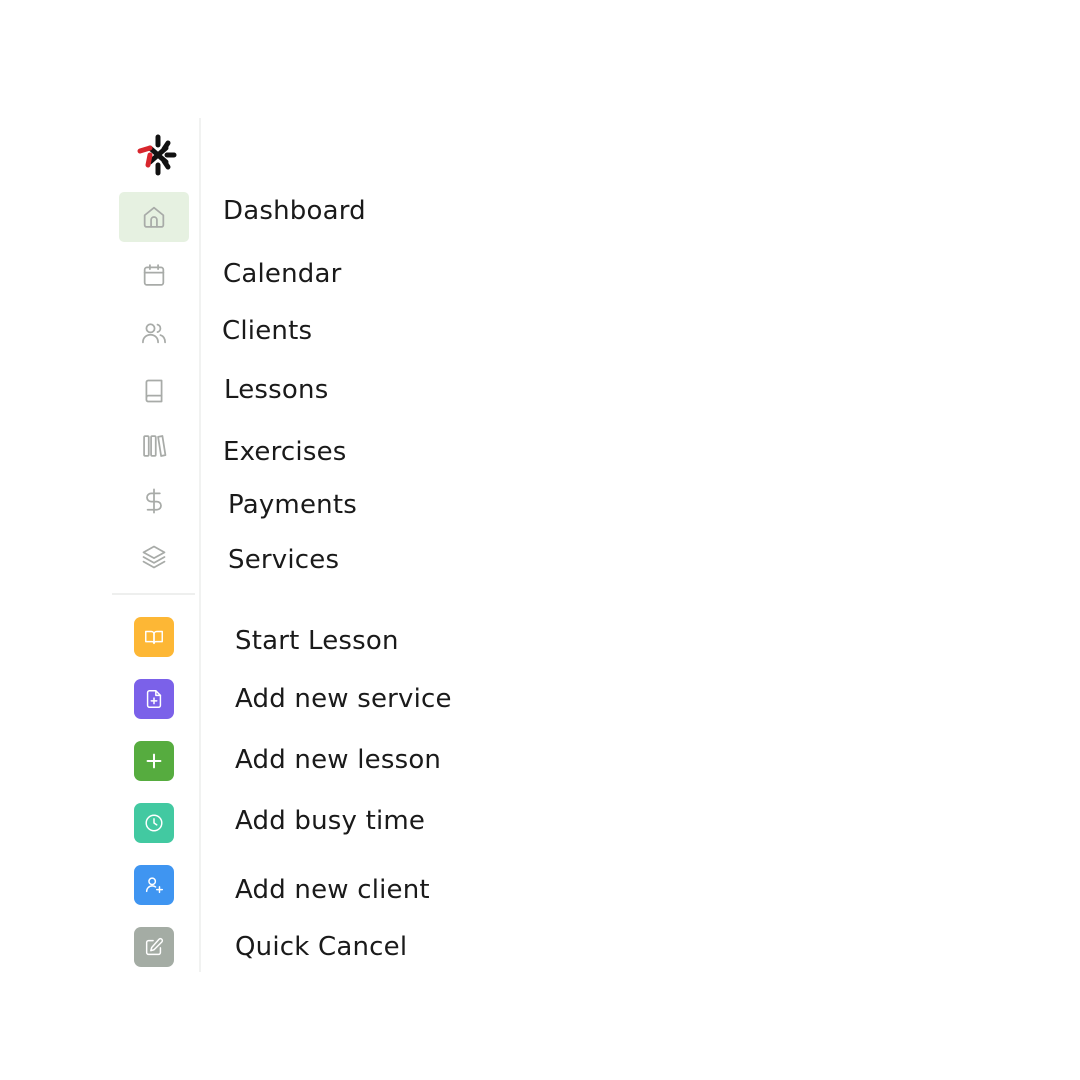 This screenshot has width=1080, height=1080. What do you see at coordinates (283, 560) in the screenshot?
I see `sidebar-item-services-label: Services` at bounding box center [283, 560].